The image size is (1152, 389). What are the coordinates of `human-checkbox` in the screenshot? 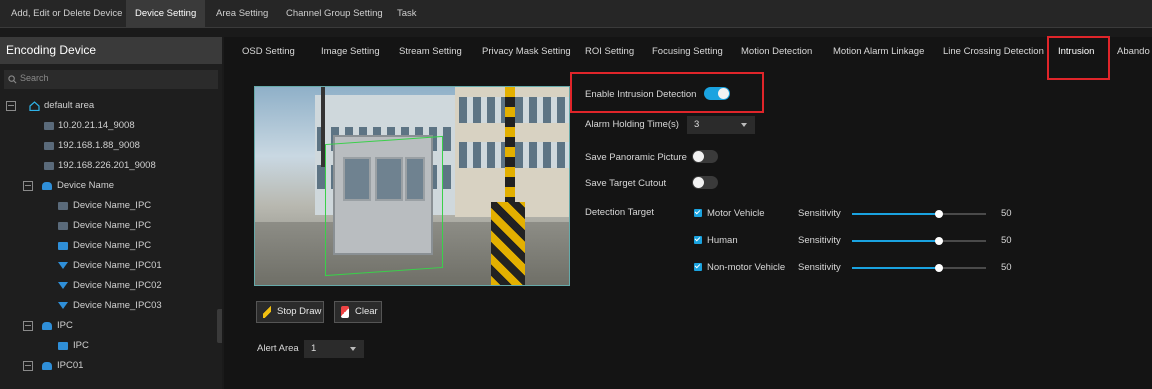 It's located at (698, 240).